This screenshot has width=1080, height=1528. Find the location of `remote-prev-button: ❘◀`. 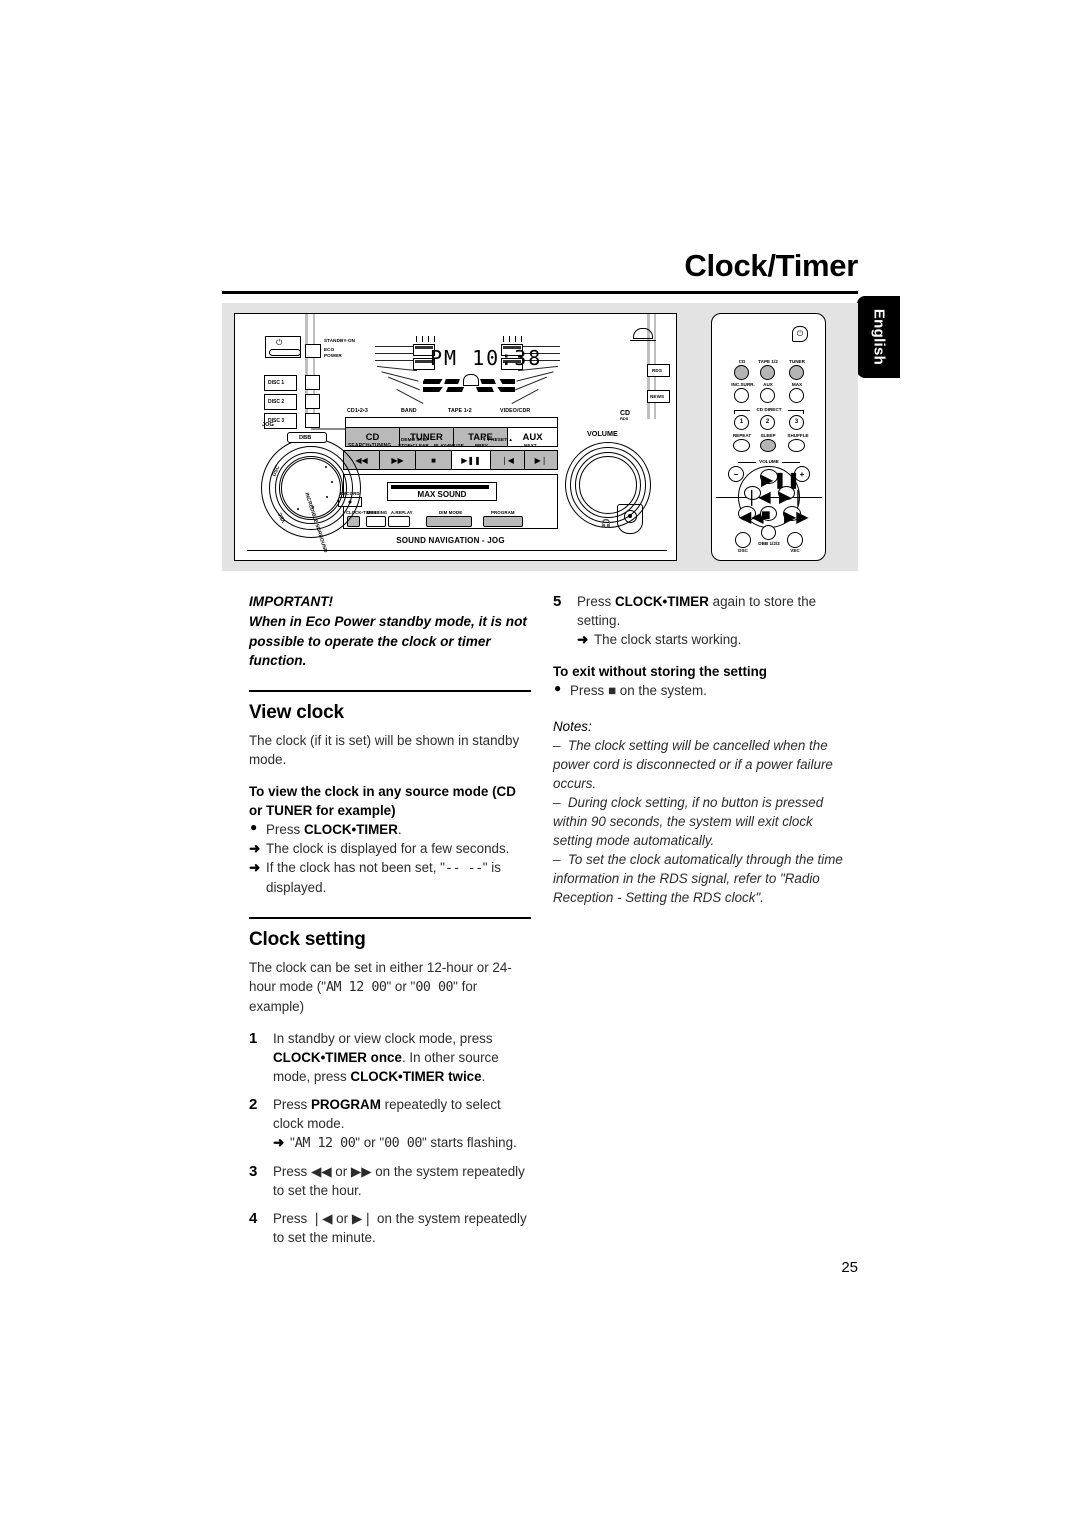

remote-prev-button: ❘◀ is located at coordinates (757, 496).